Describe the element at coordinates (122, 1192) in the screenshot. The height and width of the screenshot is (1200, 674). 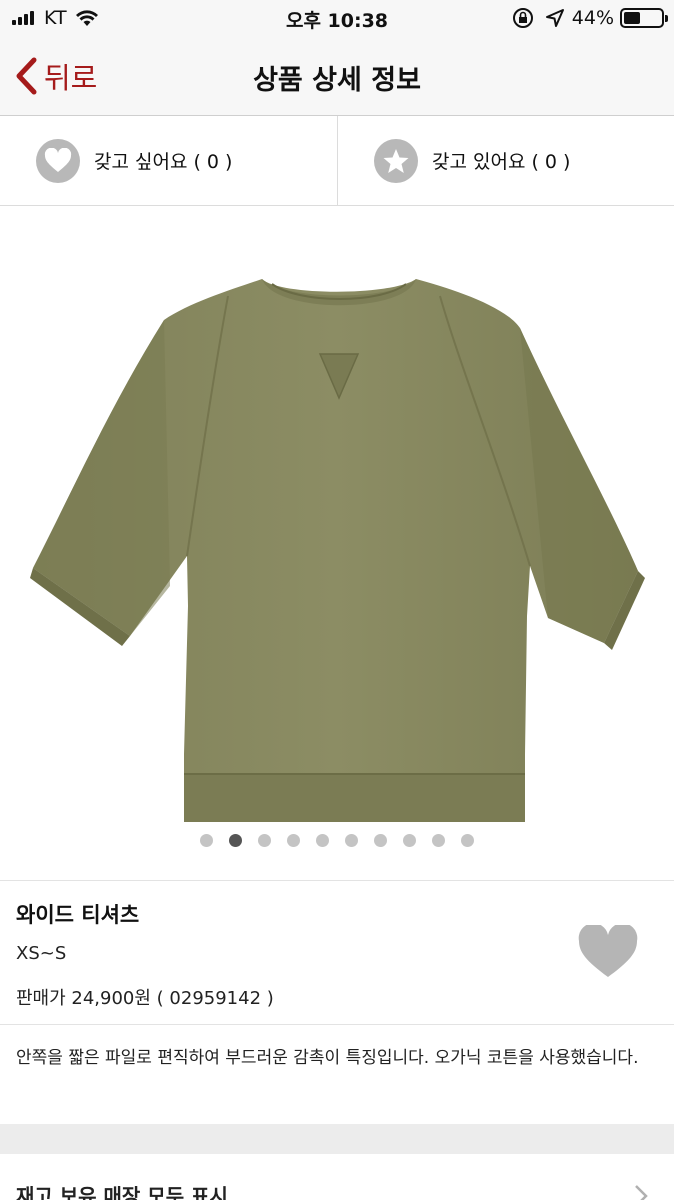
I see `stock-stores-label: 재고 보유 매장 모두 표시` at that location.